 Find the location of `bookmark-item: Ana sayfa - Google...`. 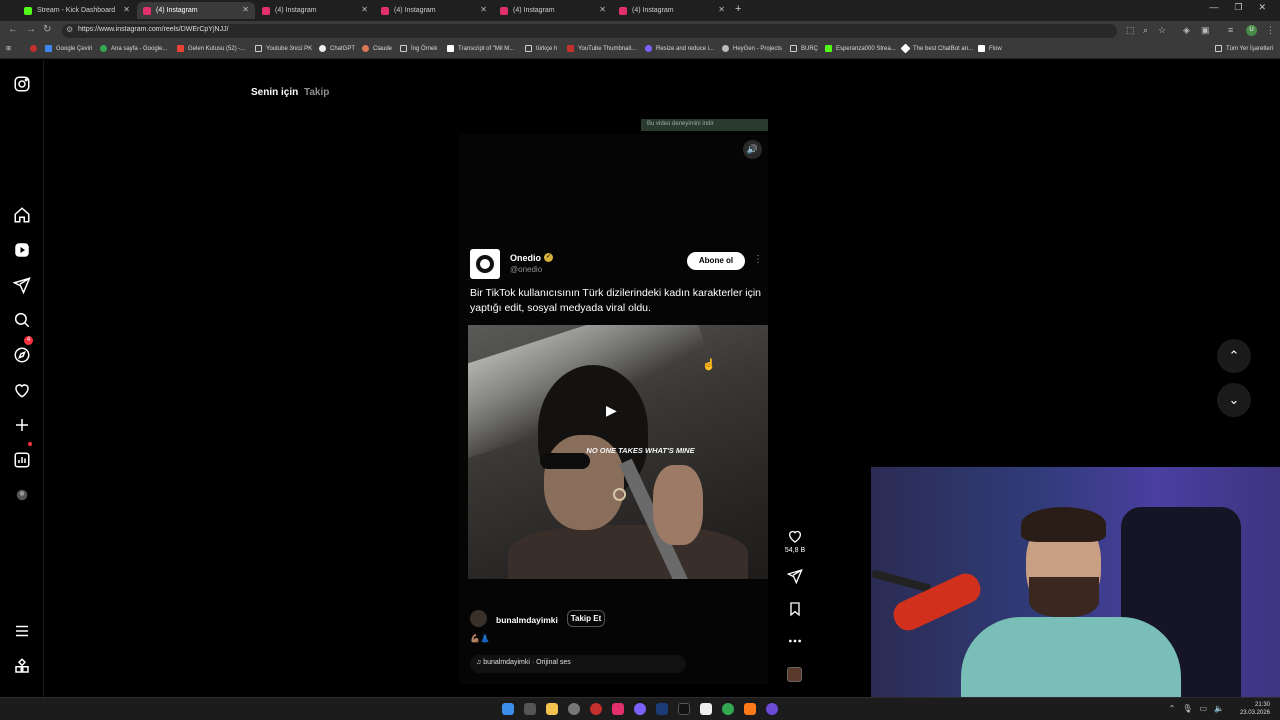

bookmark-item: Ana sayfa - Google... is located at coordinates (133, 48).